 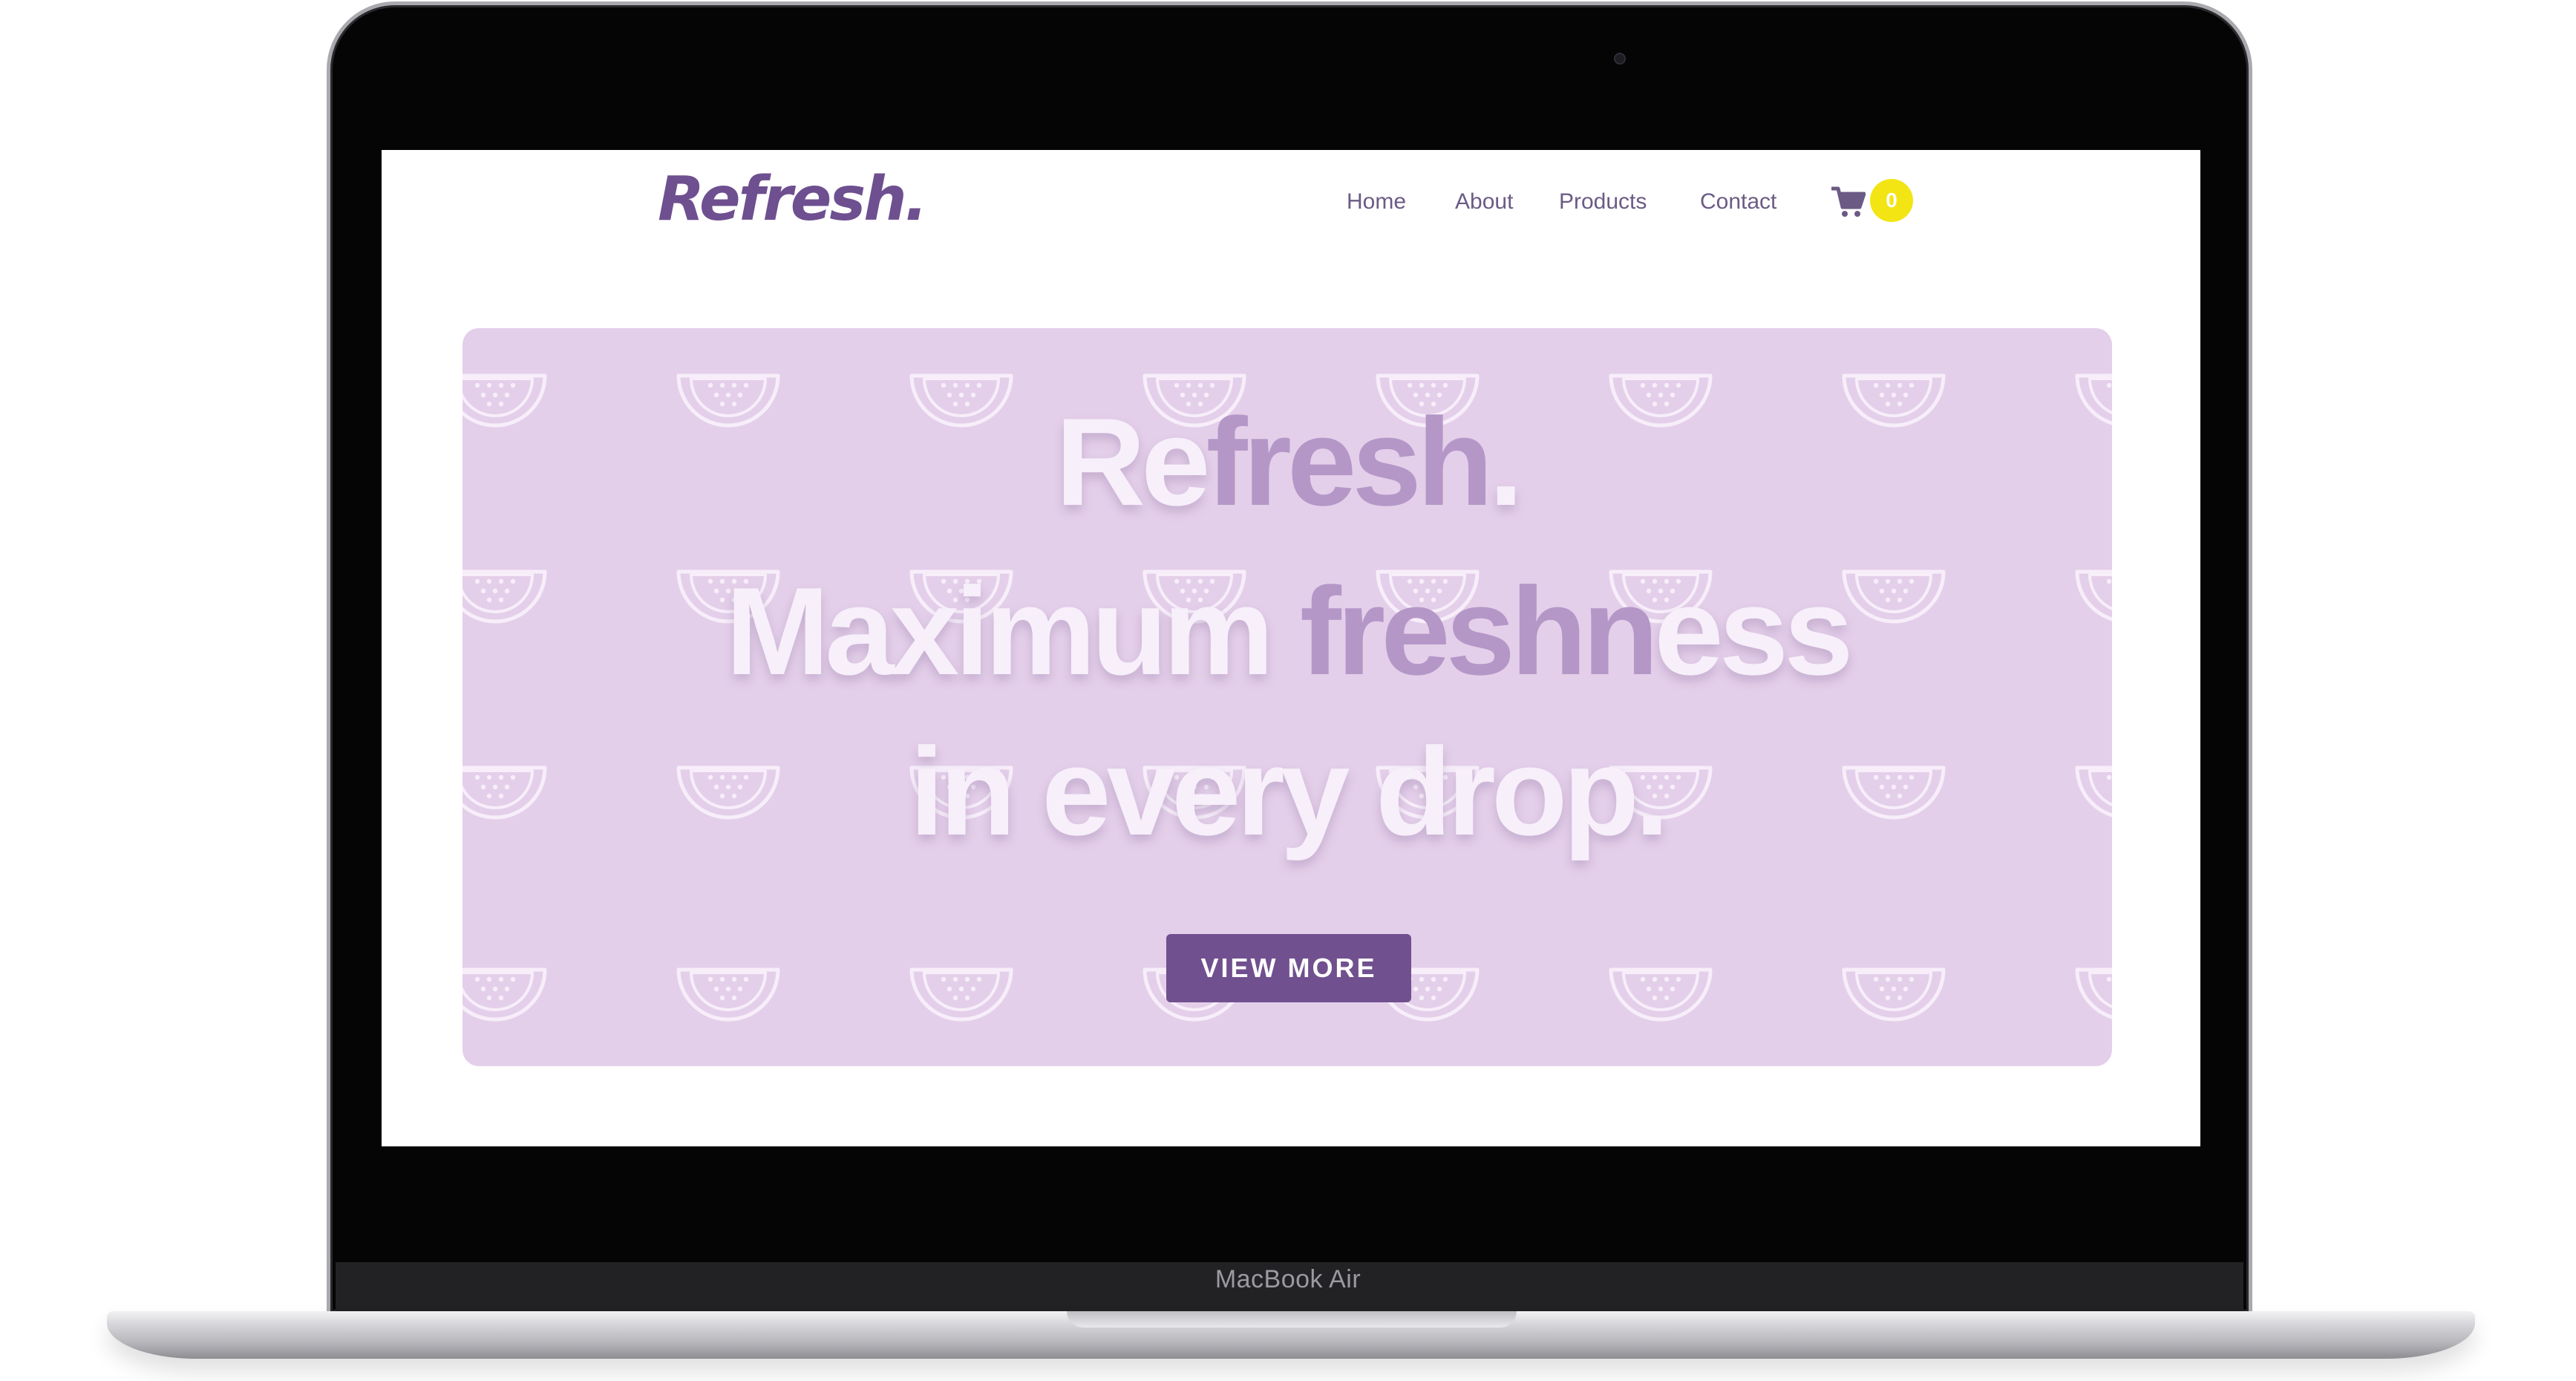 What do you see at coordinates (1288, 1279) in the screenshot?
I see `device-label: MacBook Air` at bounding box center [1288, 1279].